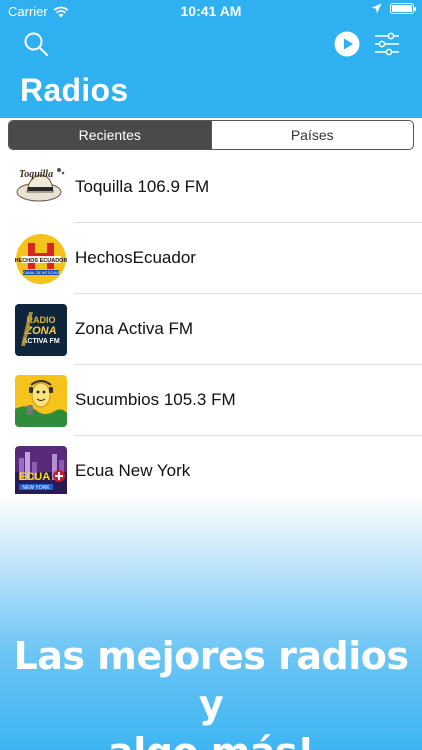 The width and height of the screenshot is (422, 750). I want to click on list-item: Sucumbios 105.3 FM, so click(211, 400).